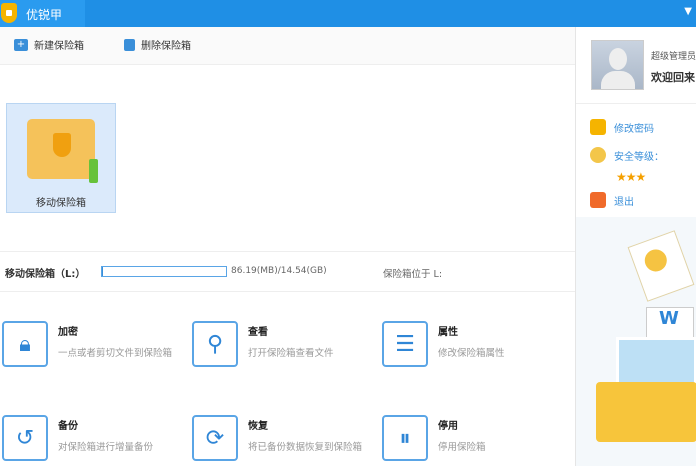 The height and width of the screenshot is (466, 696). Describe the element at coordinates (636, 341) in the screenshot. I see `folder-illustration: W` at that location.